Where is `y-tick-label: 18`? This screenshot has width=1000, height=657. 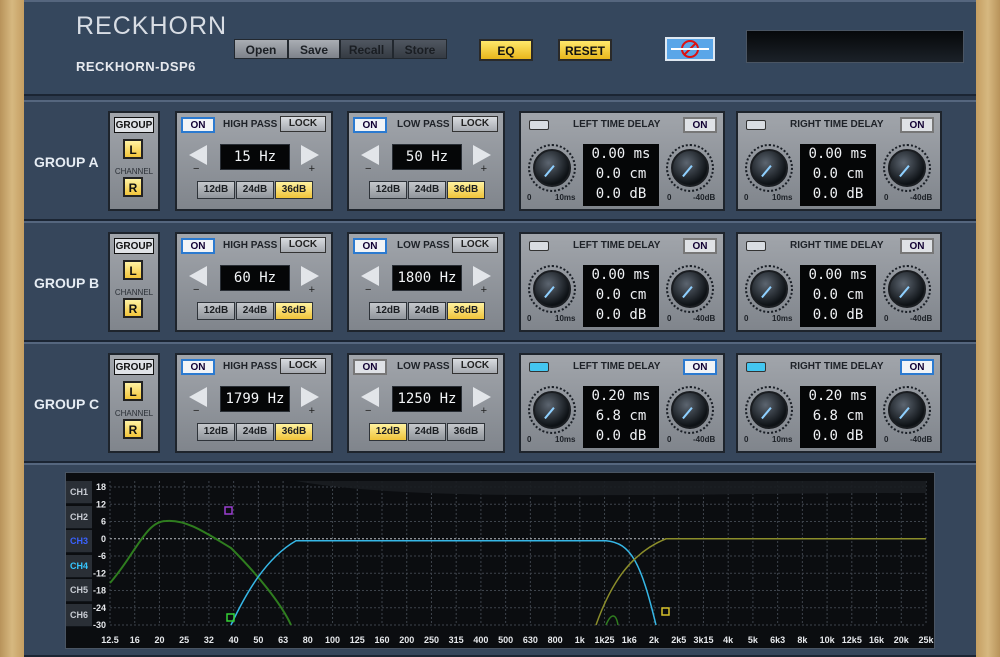
y-tick-label: 18 is located at coordinates (101, 487).